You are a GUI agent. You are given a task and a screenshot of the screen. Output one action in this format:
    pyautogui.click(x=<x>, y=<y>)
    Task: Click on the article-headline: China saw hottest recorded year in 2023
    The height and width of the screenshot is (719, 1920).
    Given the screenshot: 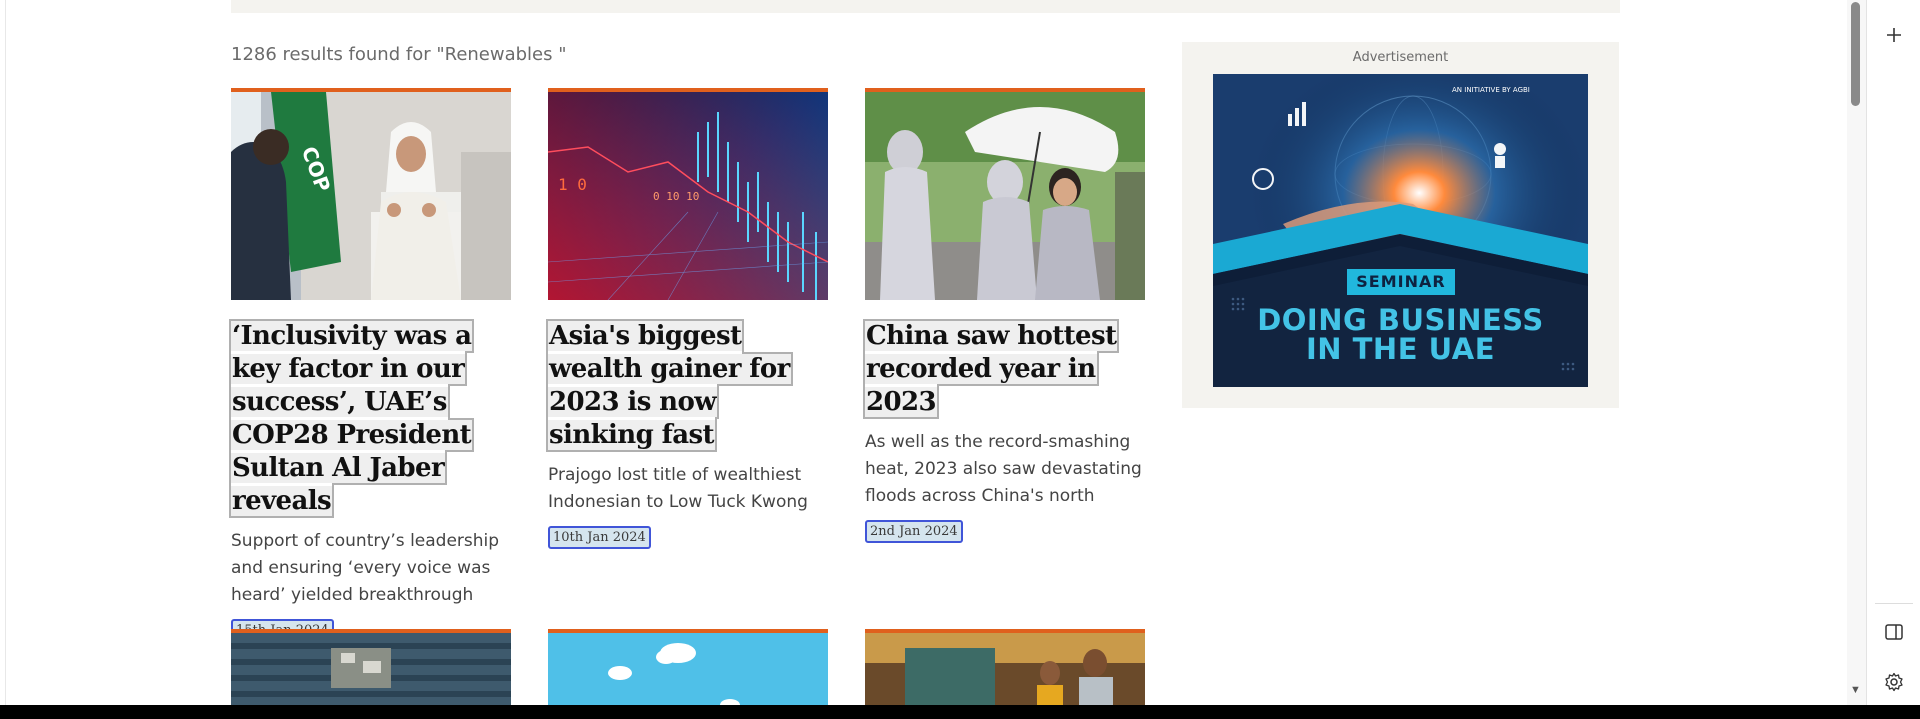 What is the action you would take?
    pyautogui.click(x=1003, y=369)
    